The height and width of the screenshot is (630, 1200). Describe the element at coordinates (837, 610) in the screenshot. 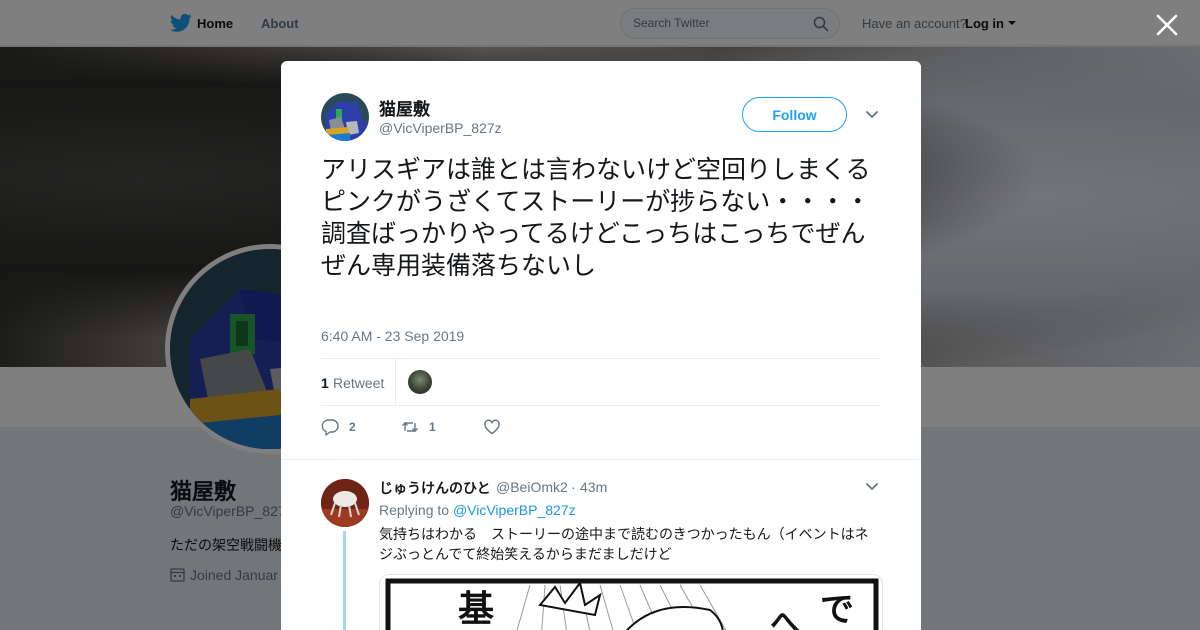

I see `svg-text: で` at that location.